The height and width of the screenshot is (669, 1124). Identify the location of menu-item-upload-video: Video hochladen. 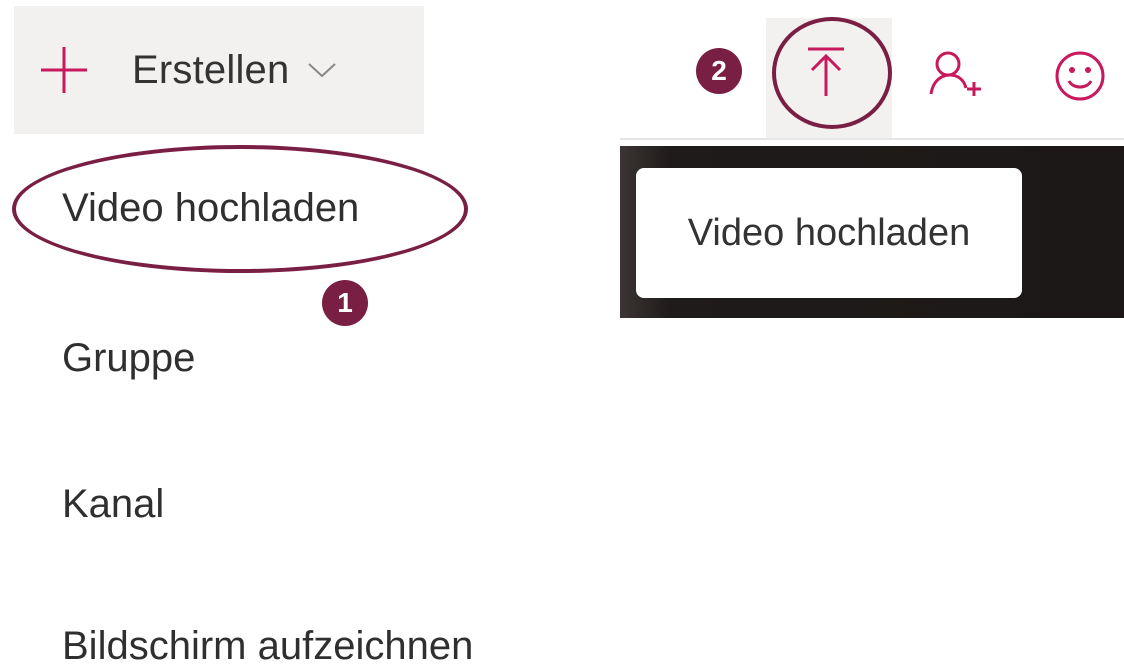
(210, 208).